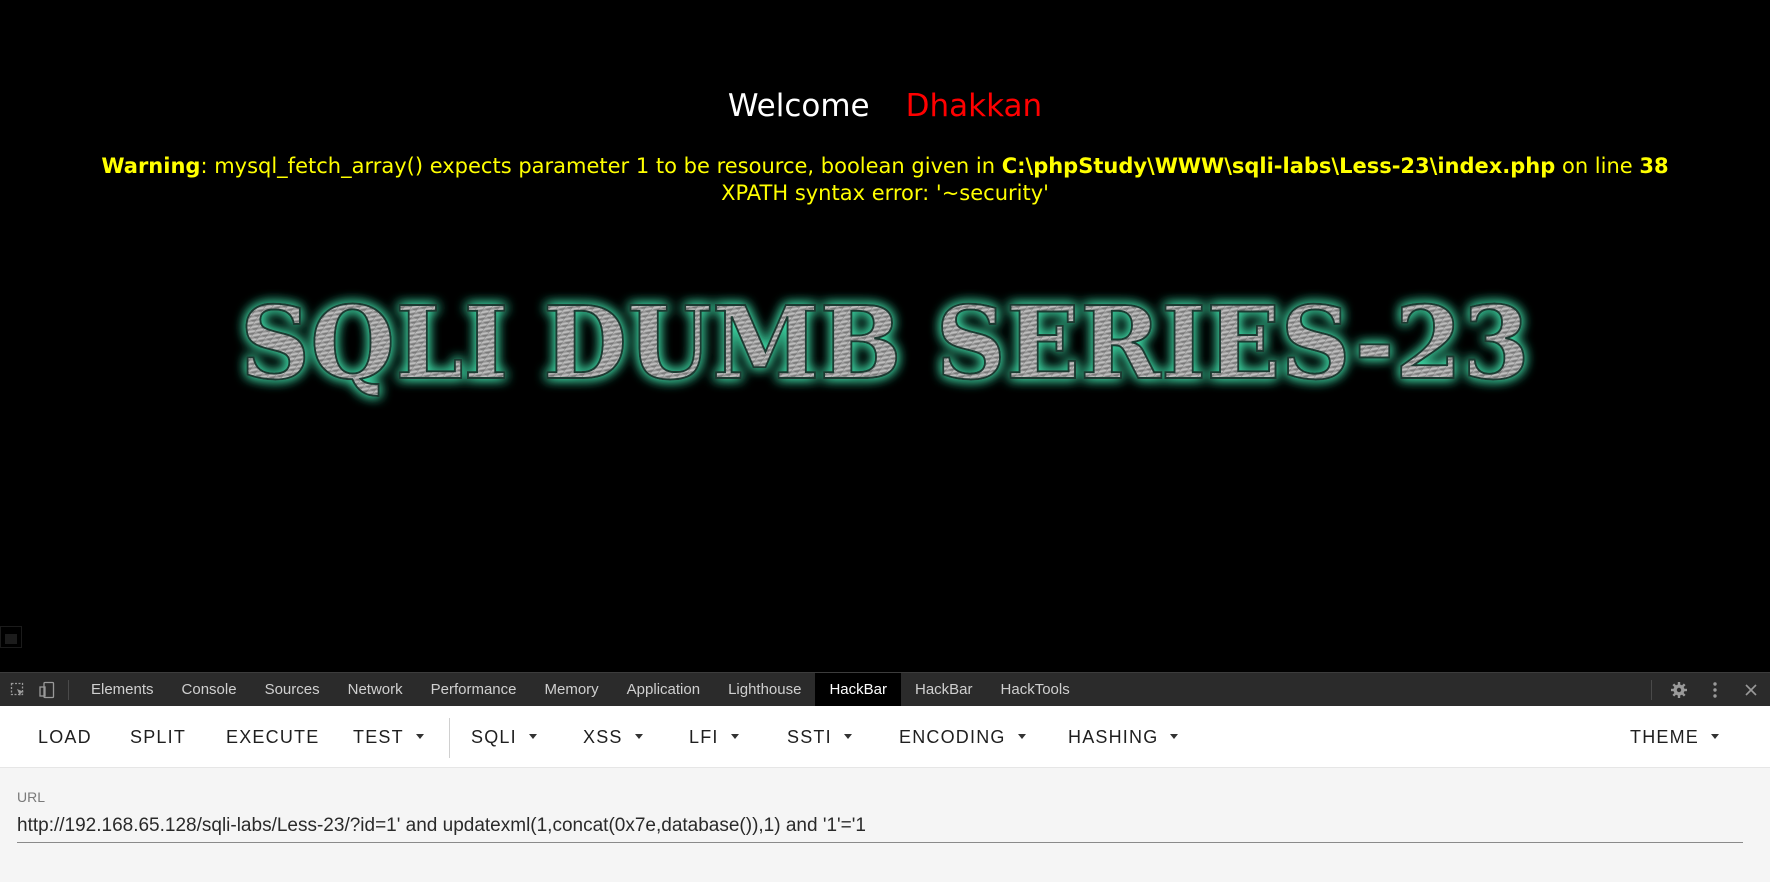 The height and width of the screenshot is (882, 1770). I want to click on lfi-dropdown: LFI, so click(714, 737).